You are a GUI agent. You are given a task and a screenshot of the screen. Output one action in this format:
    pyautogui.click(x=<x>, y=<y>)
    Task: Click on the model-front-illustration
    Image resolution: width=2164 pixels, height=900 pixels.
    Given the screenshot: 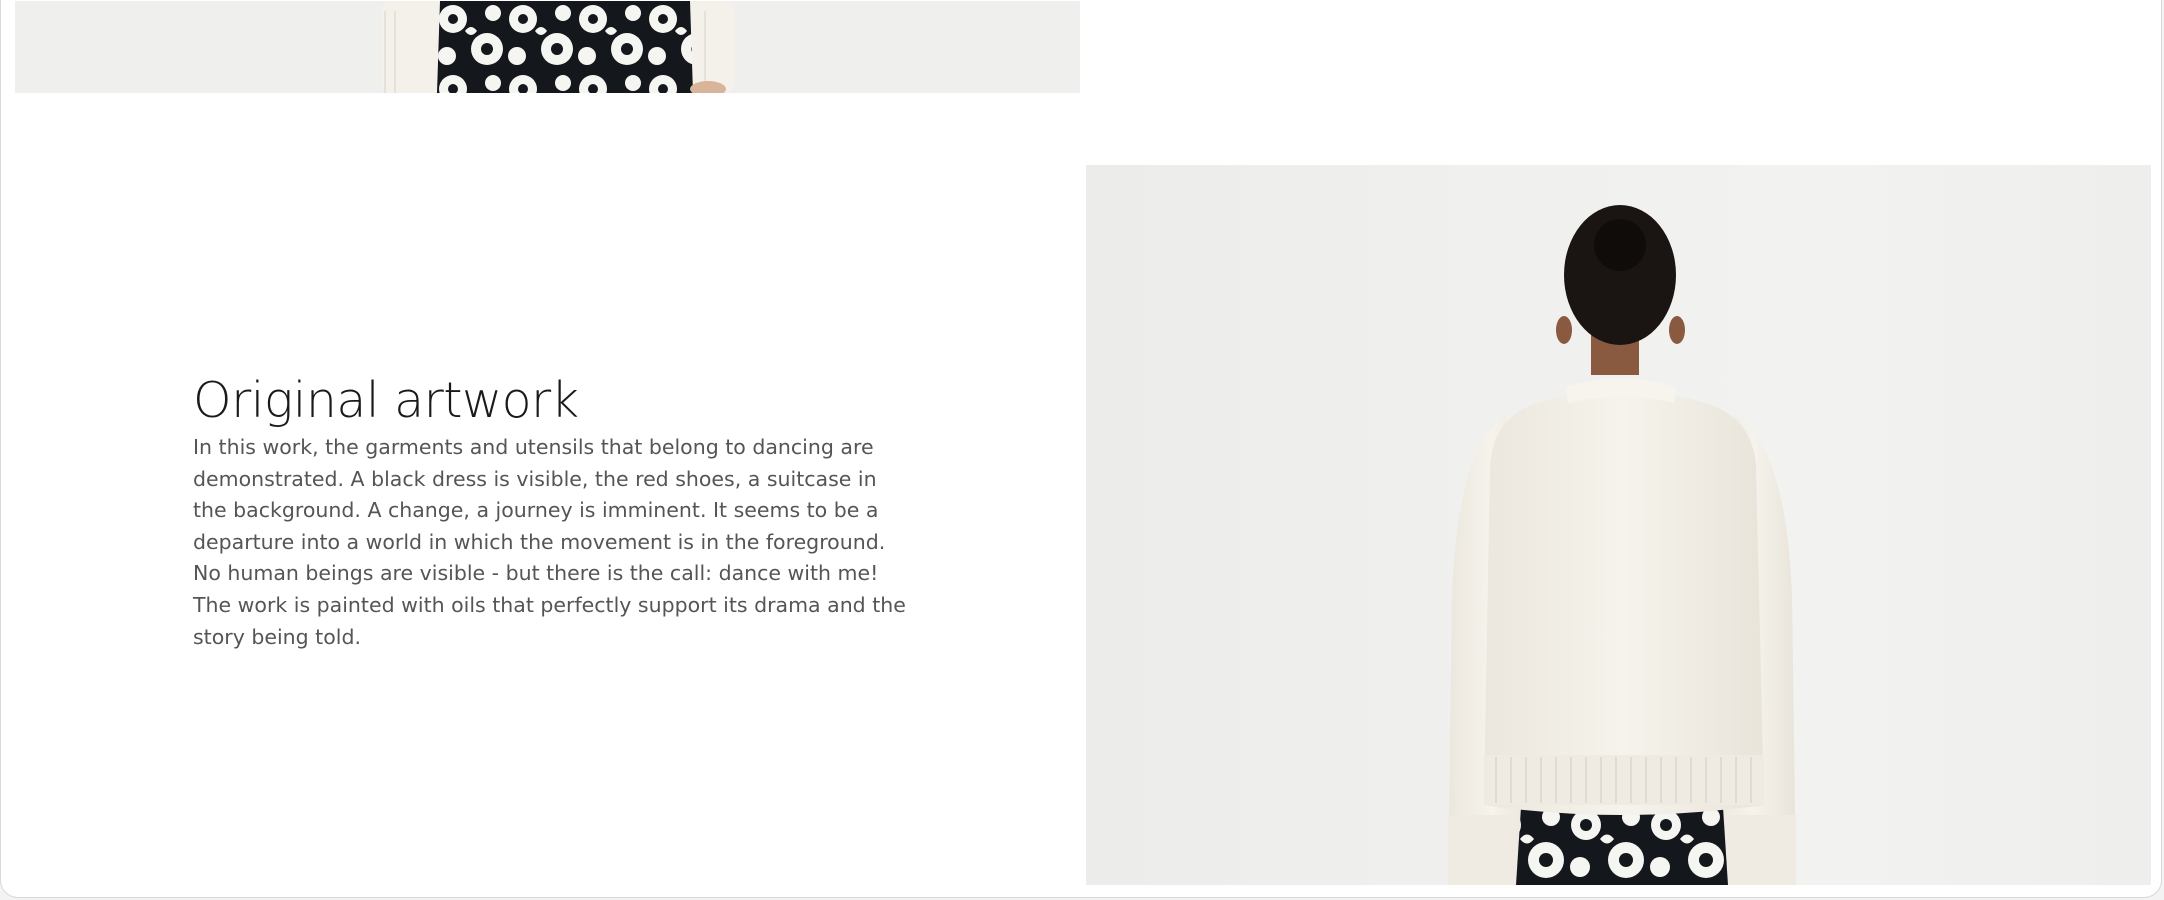 What is the action you would take?
    pyautogui.click(x=558, y=47)
    